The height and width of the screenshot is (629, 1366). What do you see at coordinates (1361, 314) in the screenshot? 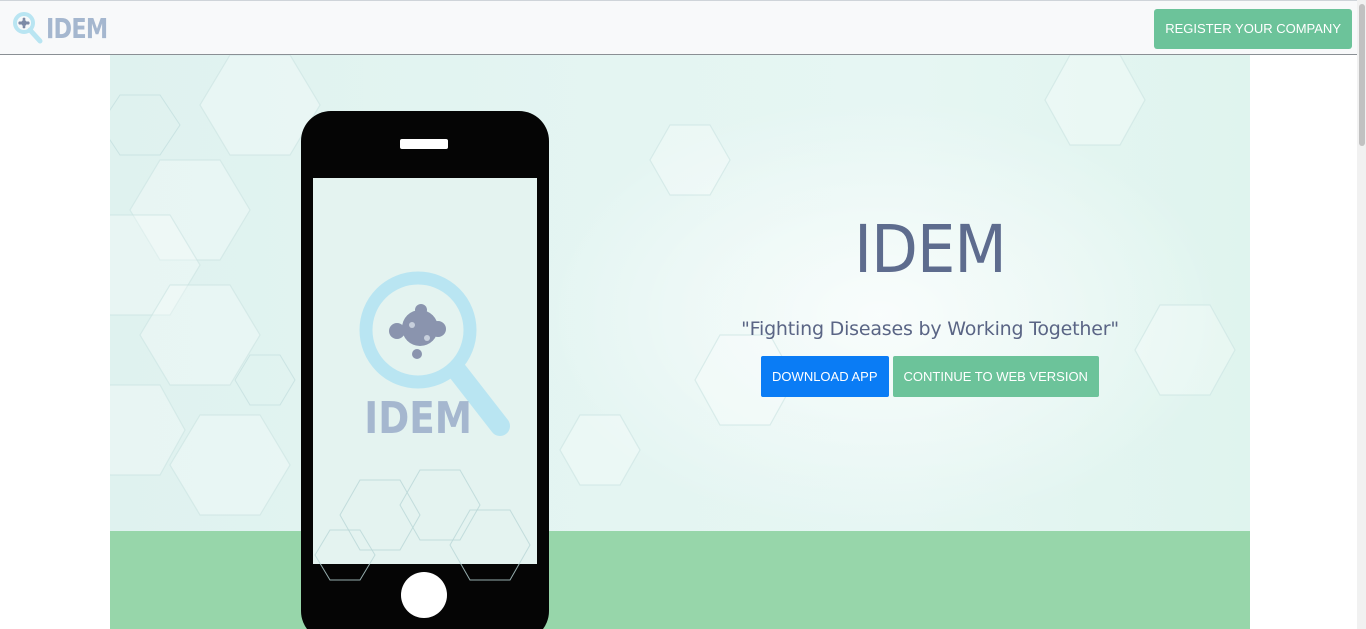
I see `page-scrollbar` at bounding box center [1361, 314].